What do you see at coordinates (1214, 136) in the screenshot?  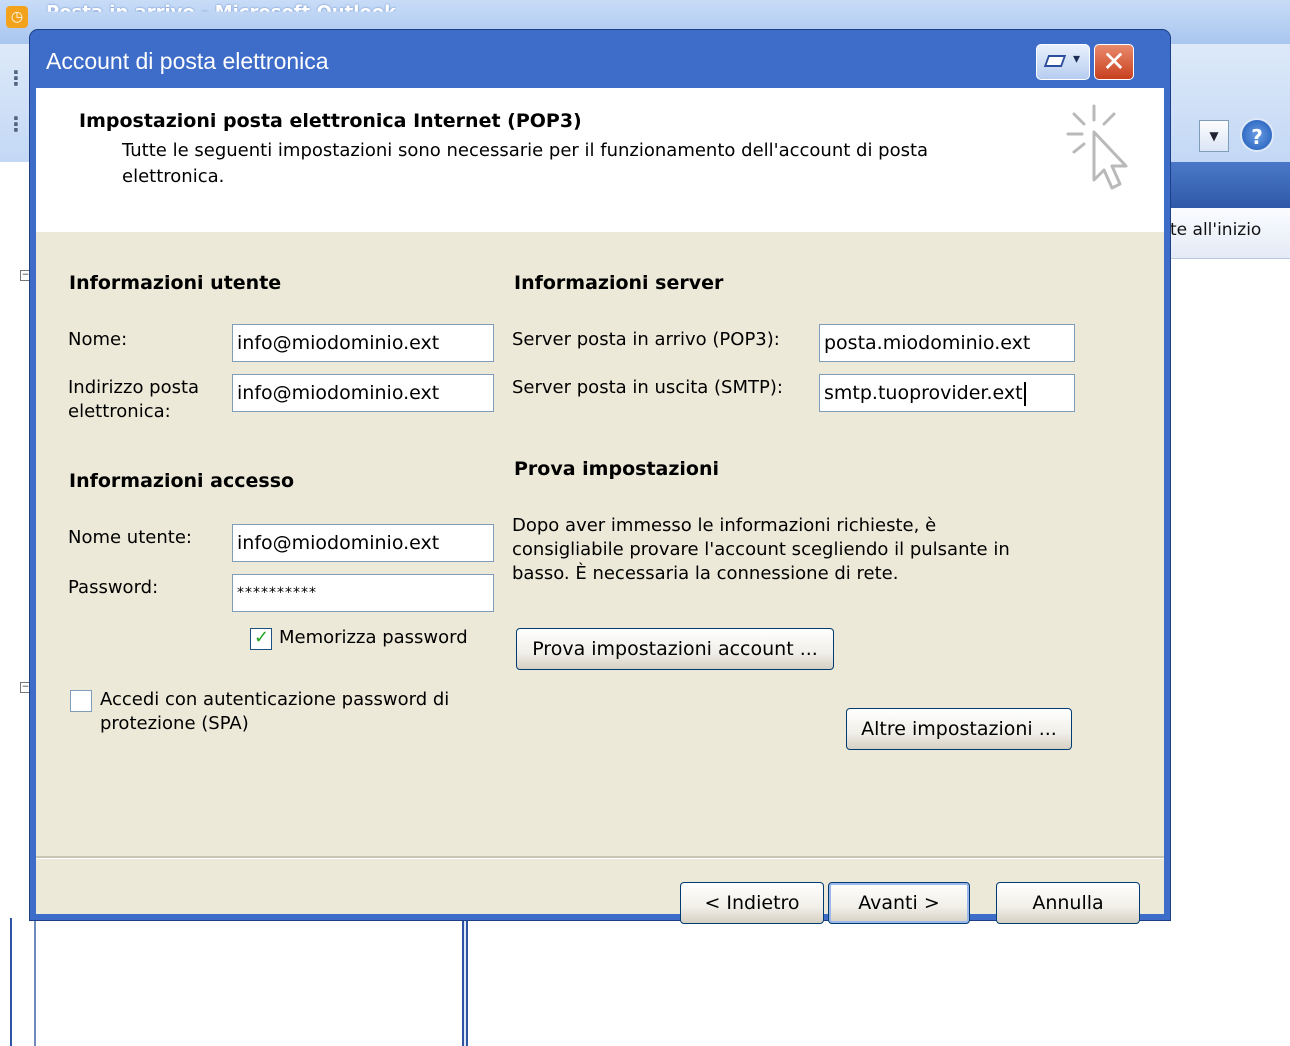 I see `chevron-down-icon: ▼` at bounding box center [1214, 136].